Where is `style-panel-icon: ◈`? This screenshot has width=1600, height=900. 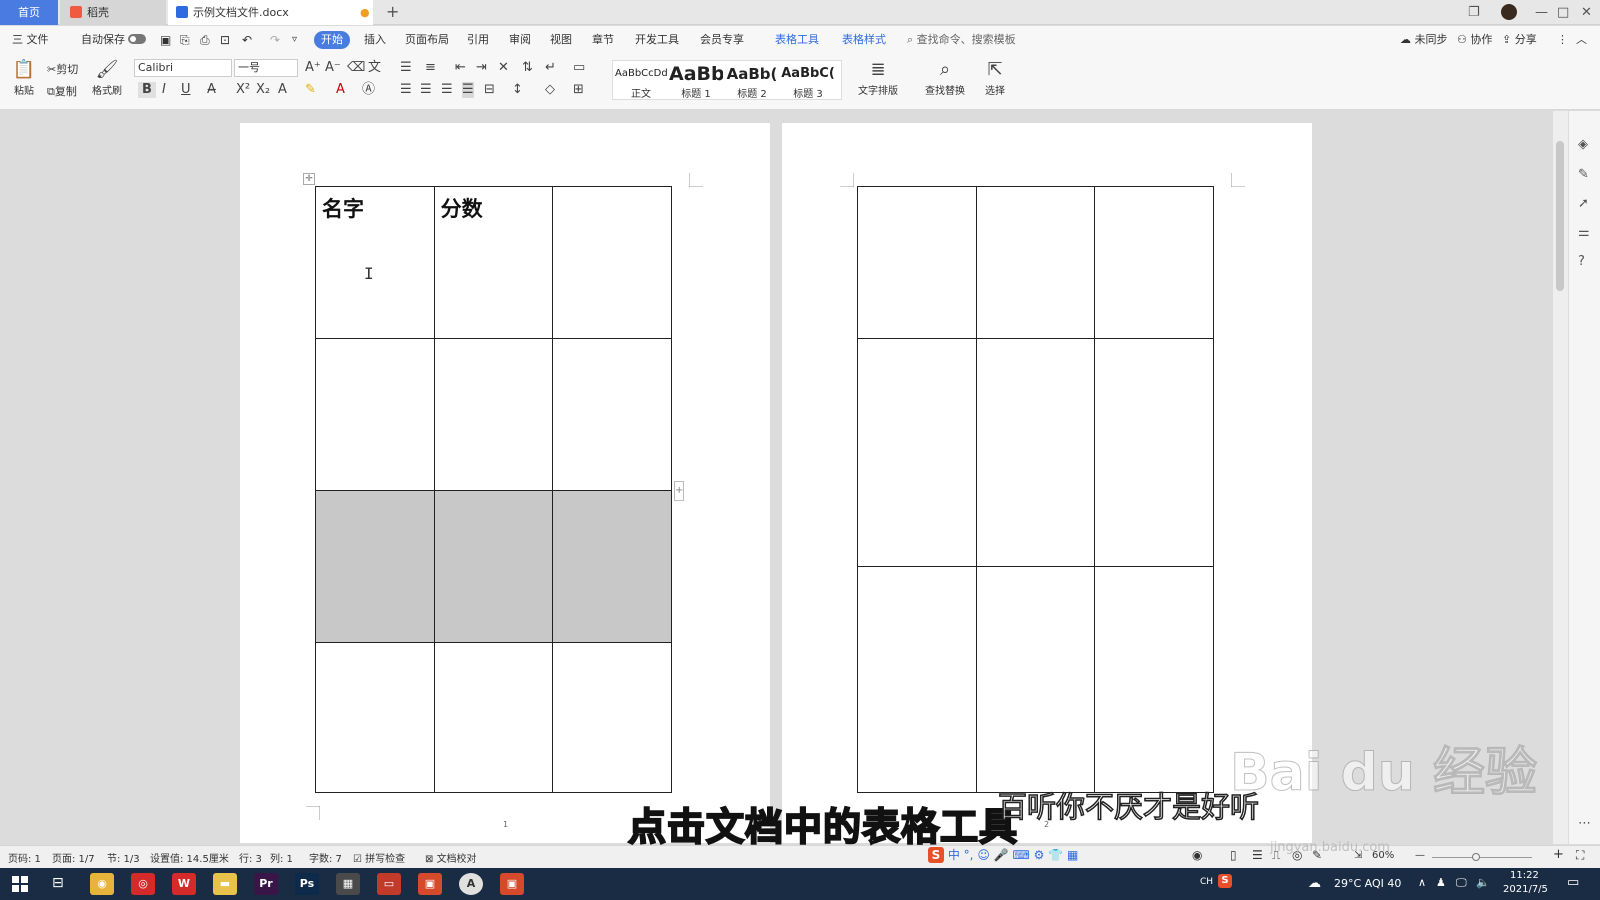
style-panel-icon: ◈ is located at coordinates (1583, 144).